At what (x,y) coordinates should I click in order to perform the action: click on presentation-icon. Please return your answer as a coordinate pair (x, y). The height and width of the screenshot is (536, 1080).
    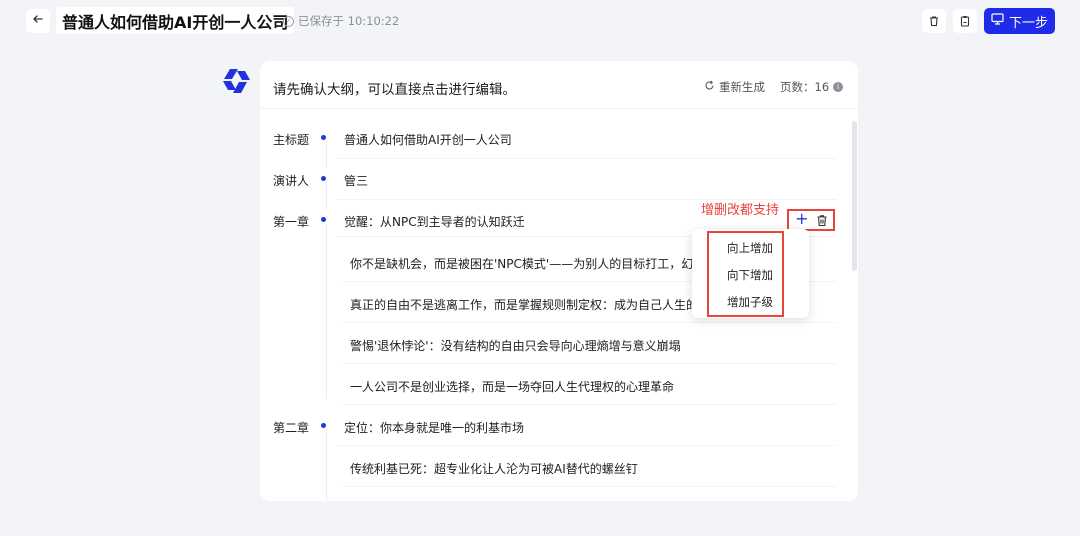
    Looking at the image, I should click on (997, 21).